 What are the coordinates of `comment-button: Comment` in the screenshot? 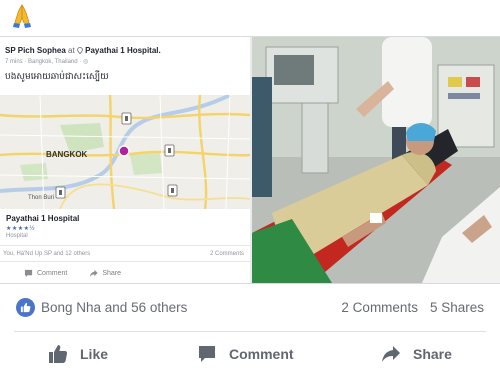 It's located at (245, 354).